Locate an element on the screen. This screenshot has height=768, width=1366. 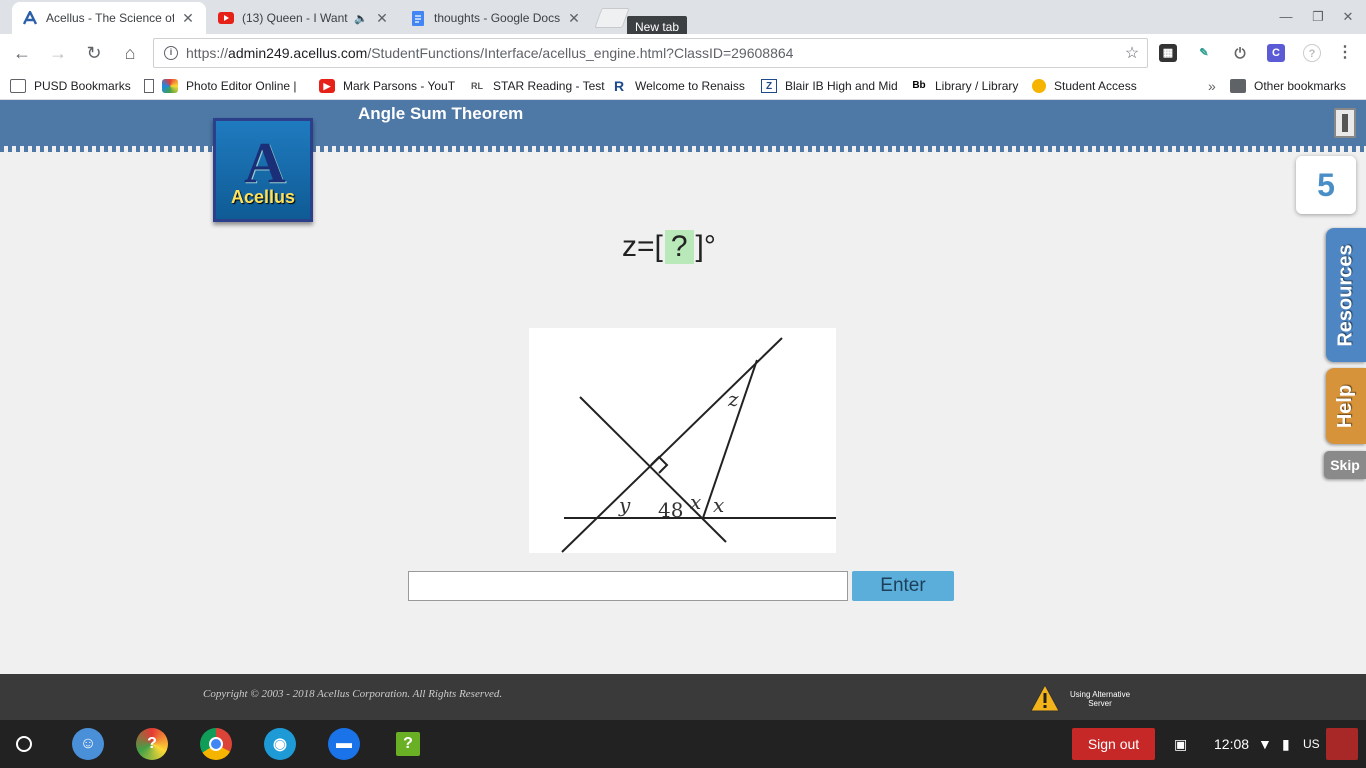
answer-blank: ? is located at coordinates (679, 247).